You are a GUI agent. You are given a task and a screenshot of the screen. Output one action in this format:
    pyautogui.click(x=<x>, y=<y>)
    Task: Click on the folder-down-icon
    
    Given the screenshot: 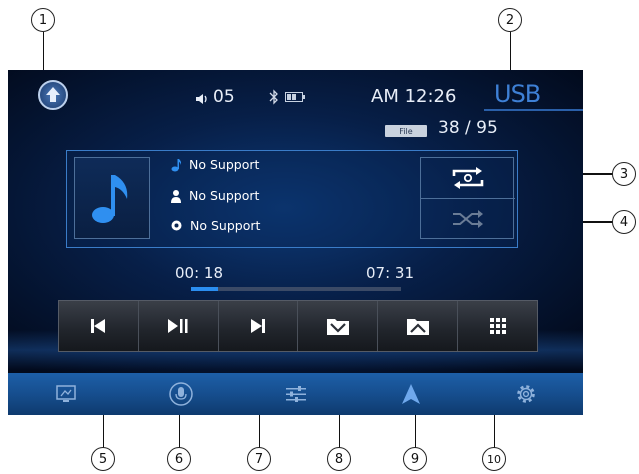 What is the action you would take?
    pyautogui.click(x=337, y=327)
    